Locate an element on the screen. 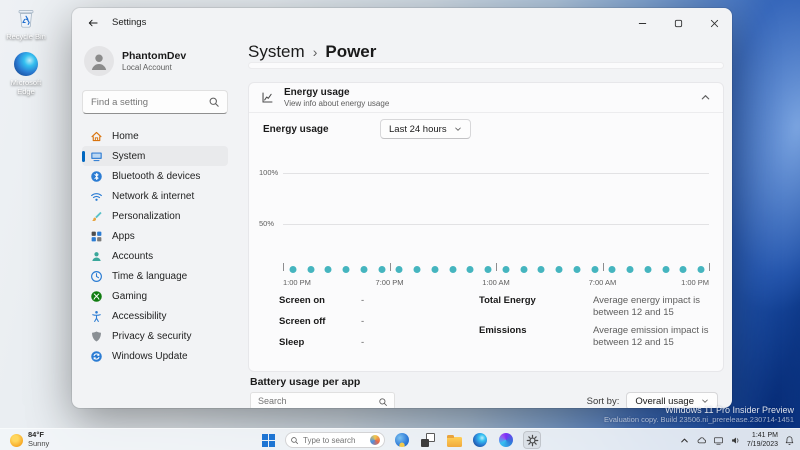 Image resolution: width=800 pixels, height=450 pixels. account-type: Local Account is located at coordinates (147, 67).